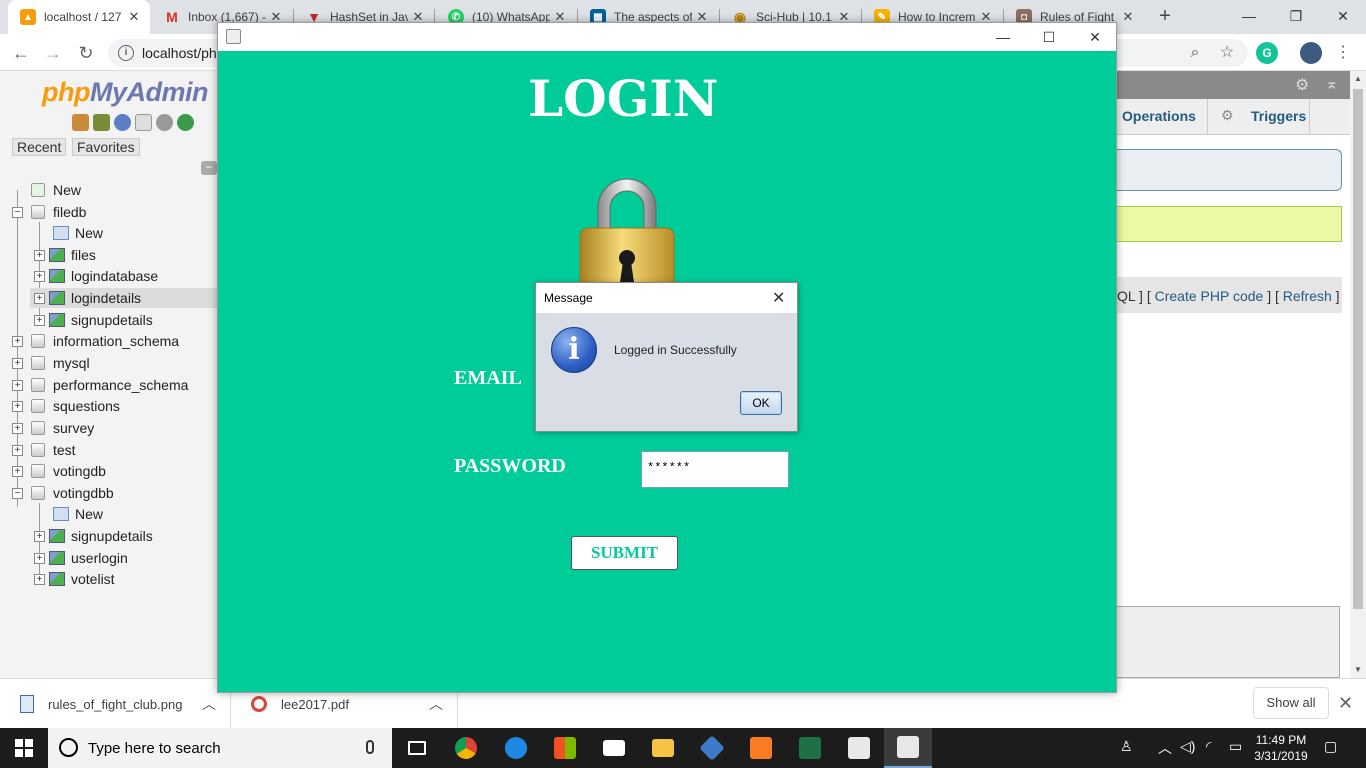 Image resolution: width=1366 pixels, height=768 pixels. What do you see at coordinates (1343, 53) in the screenshot?
I see `menu-icon: ⋮` at bounding box center [1343, 53].